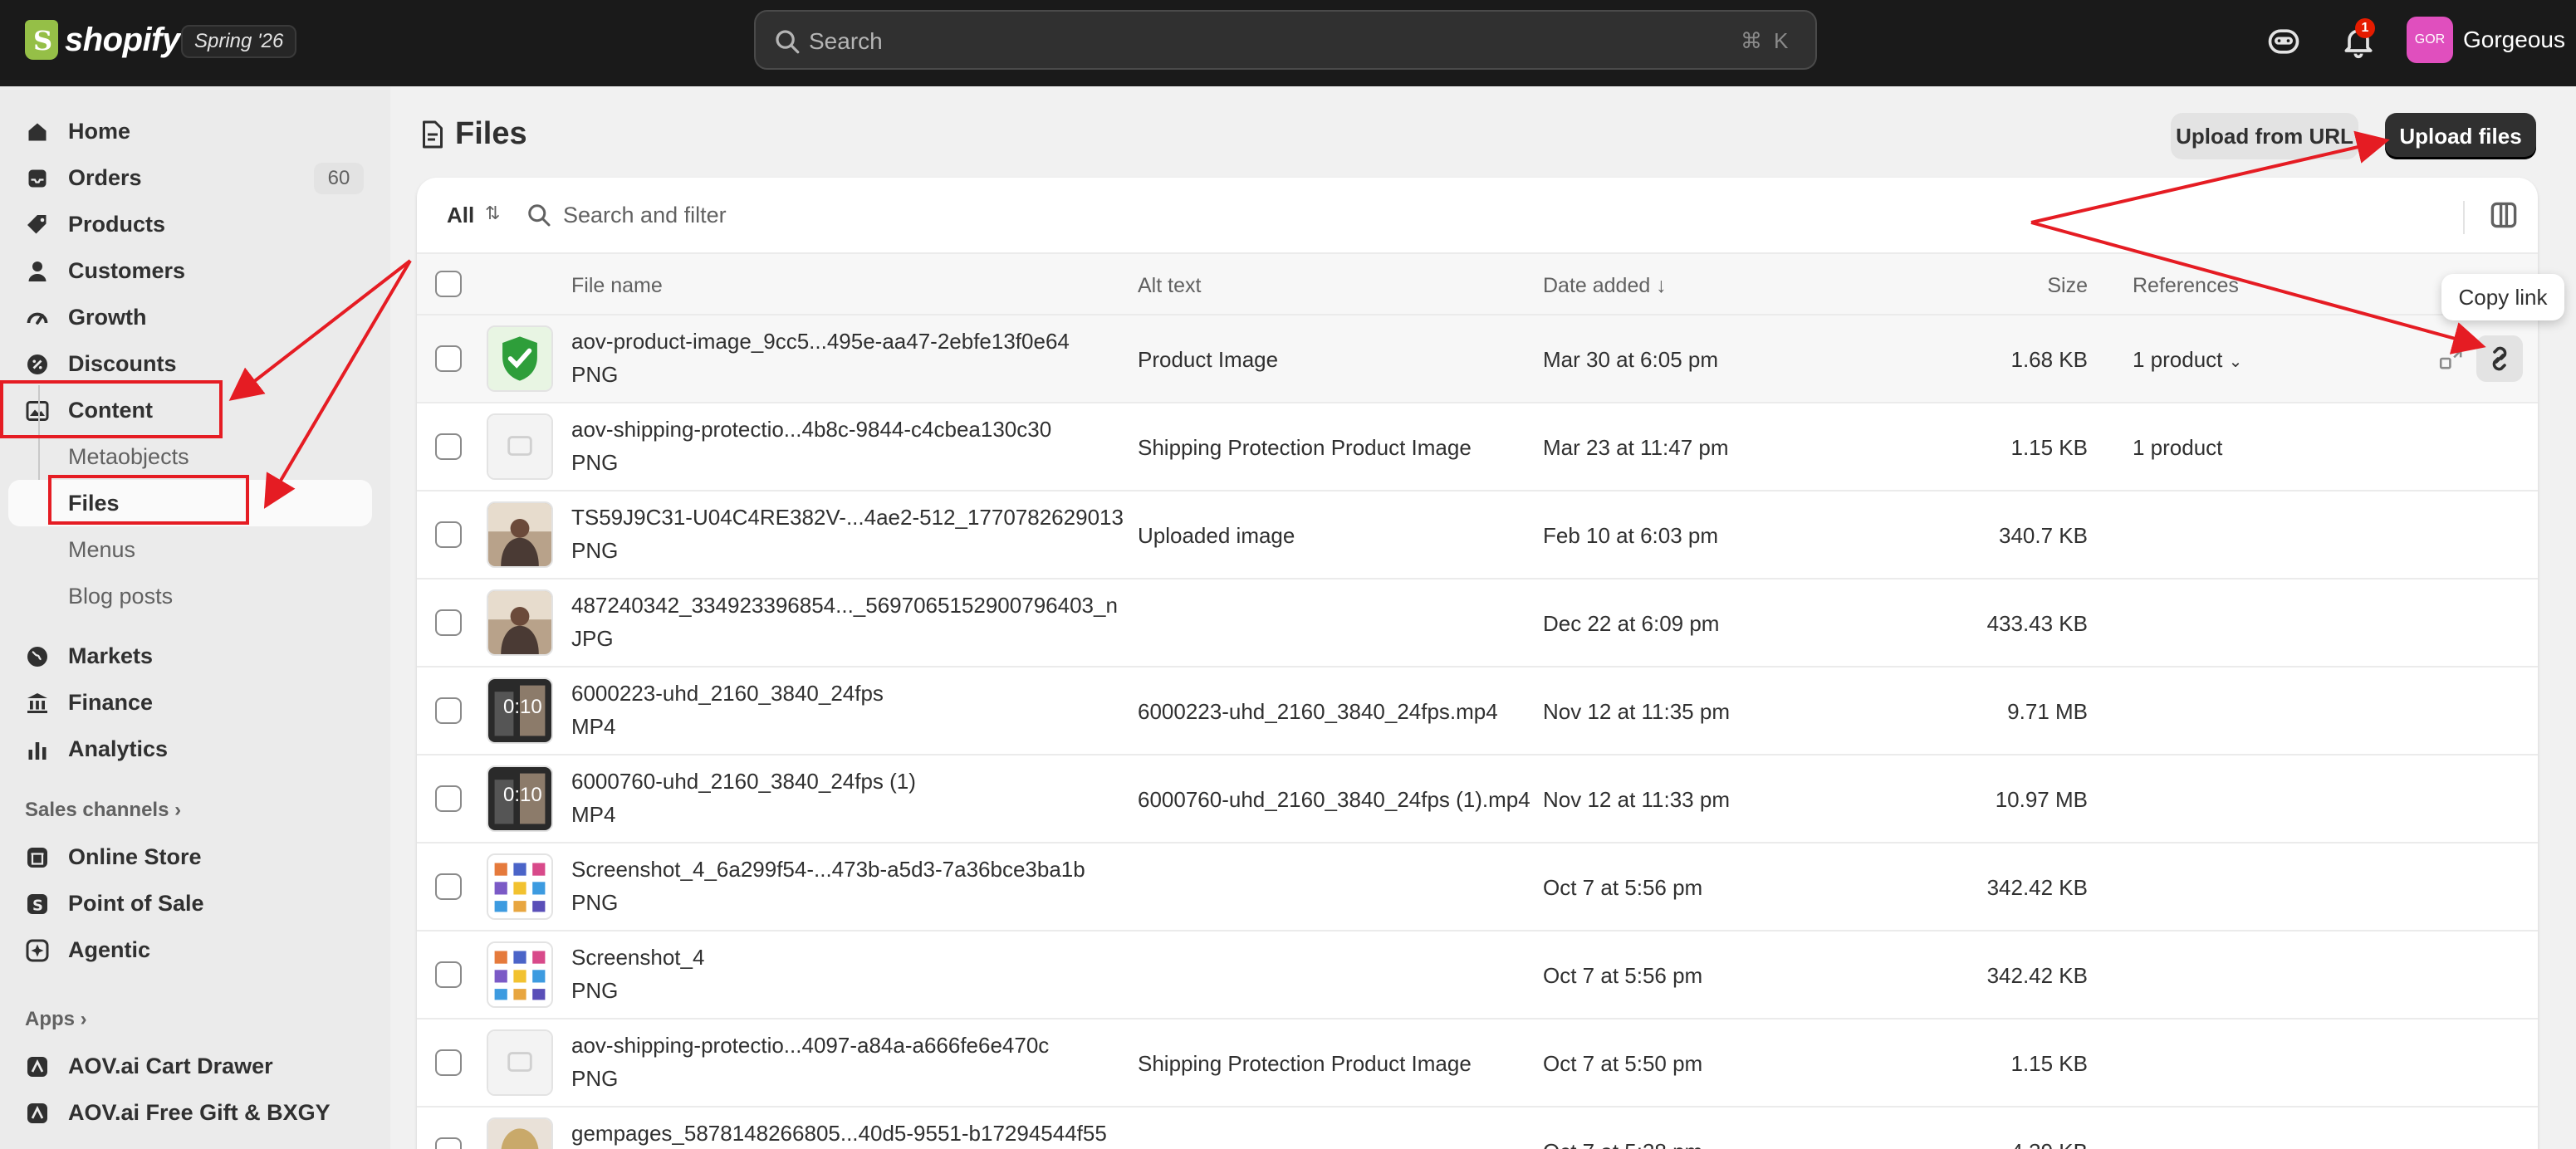  I want to click on search-icon, so click(788, 42).